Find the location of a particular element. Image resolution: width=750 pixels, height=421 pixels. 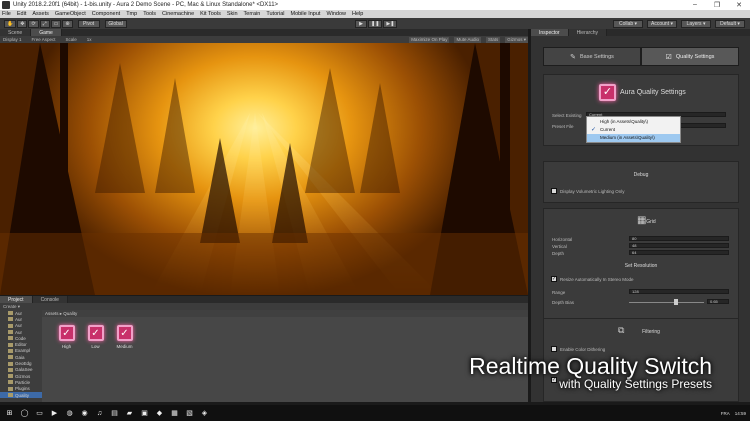

tree-item-selected: Quality is located at coordinates (21, 395).